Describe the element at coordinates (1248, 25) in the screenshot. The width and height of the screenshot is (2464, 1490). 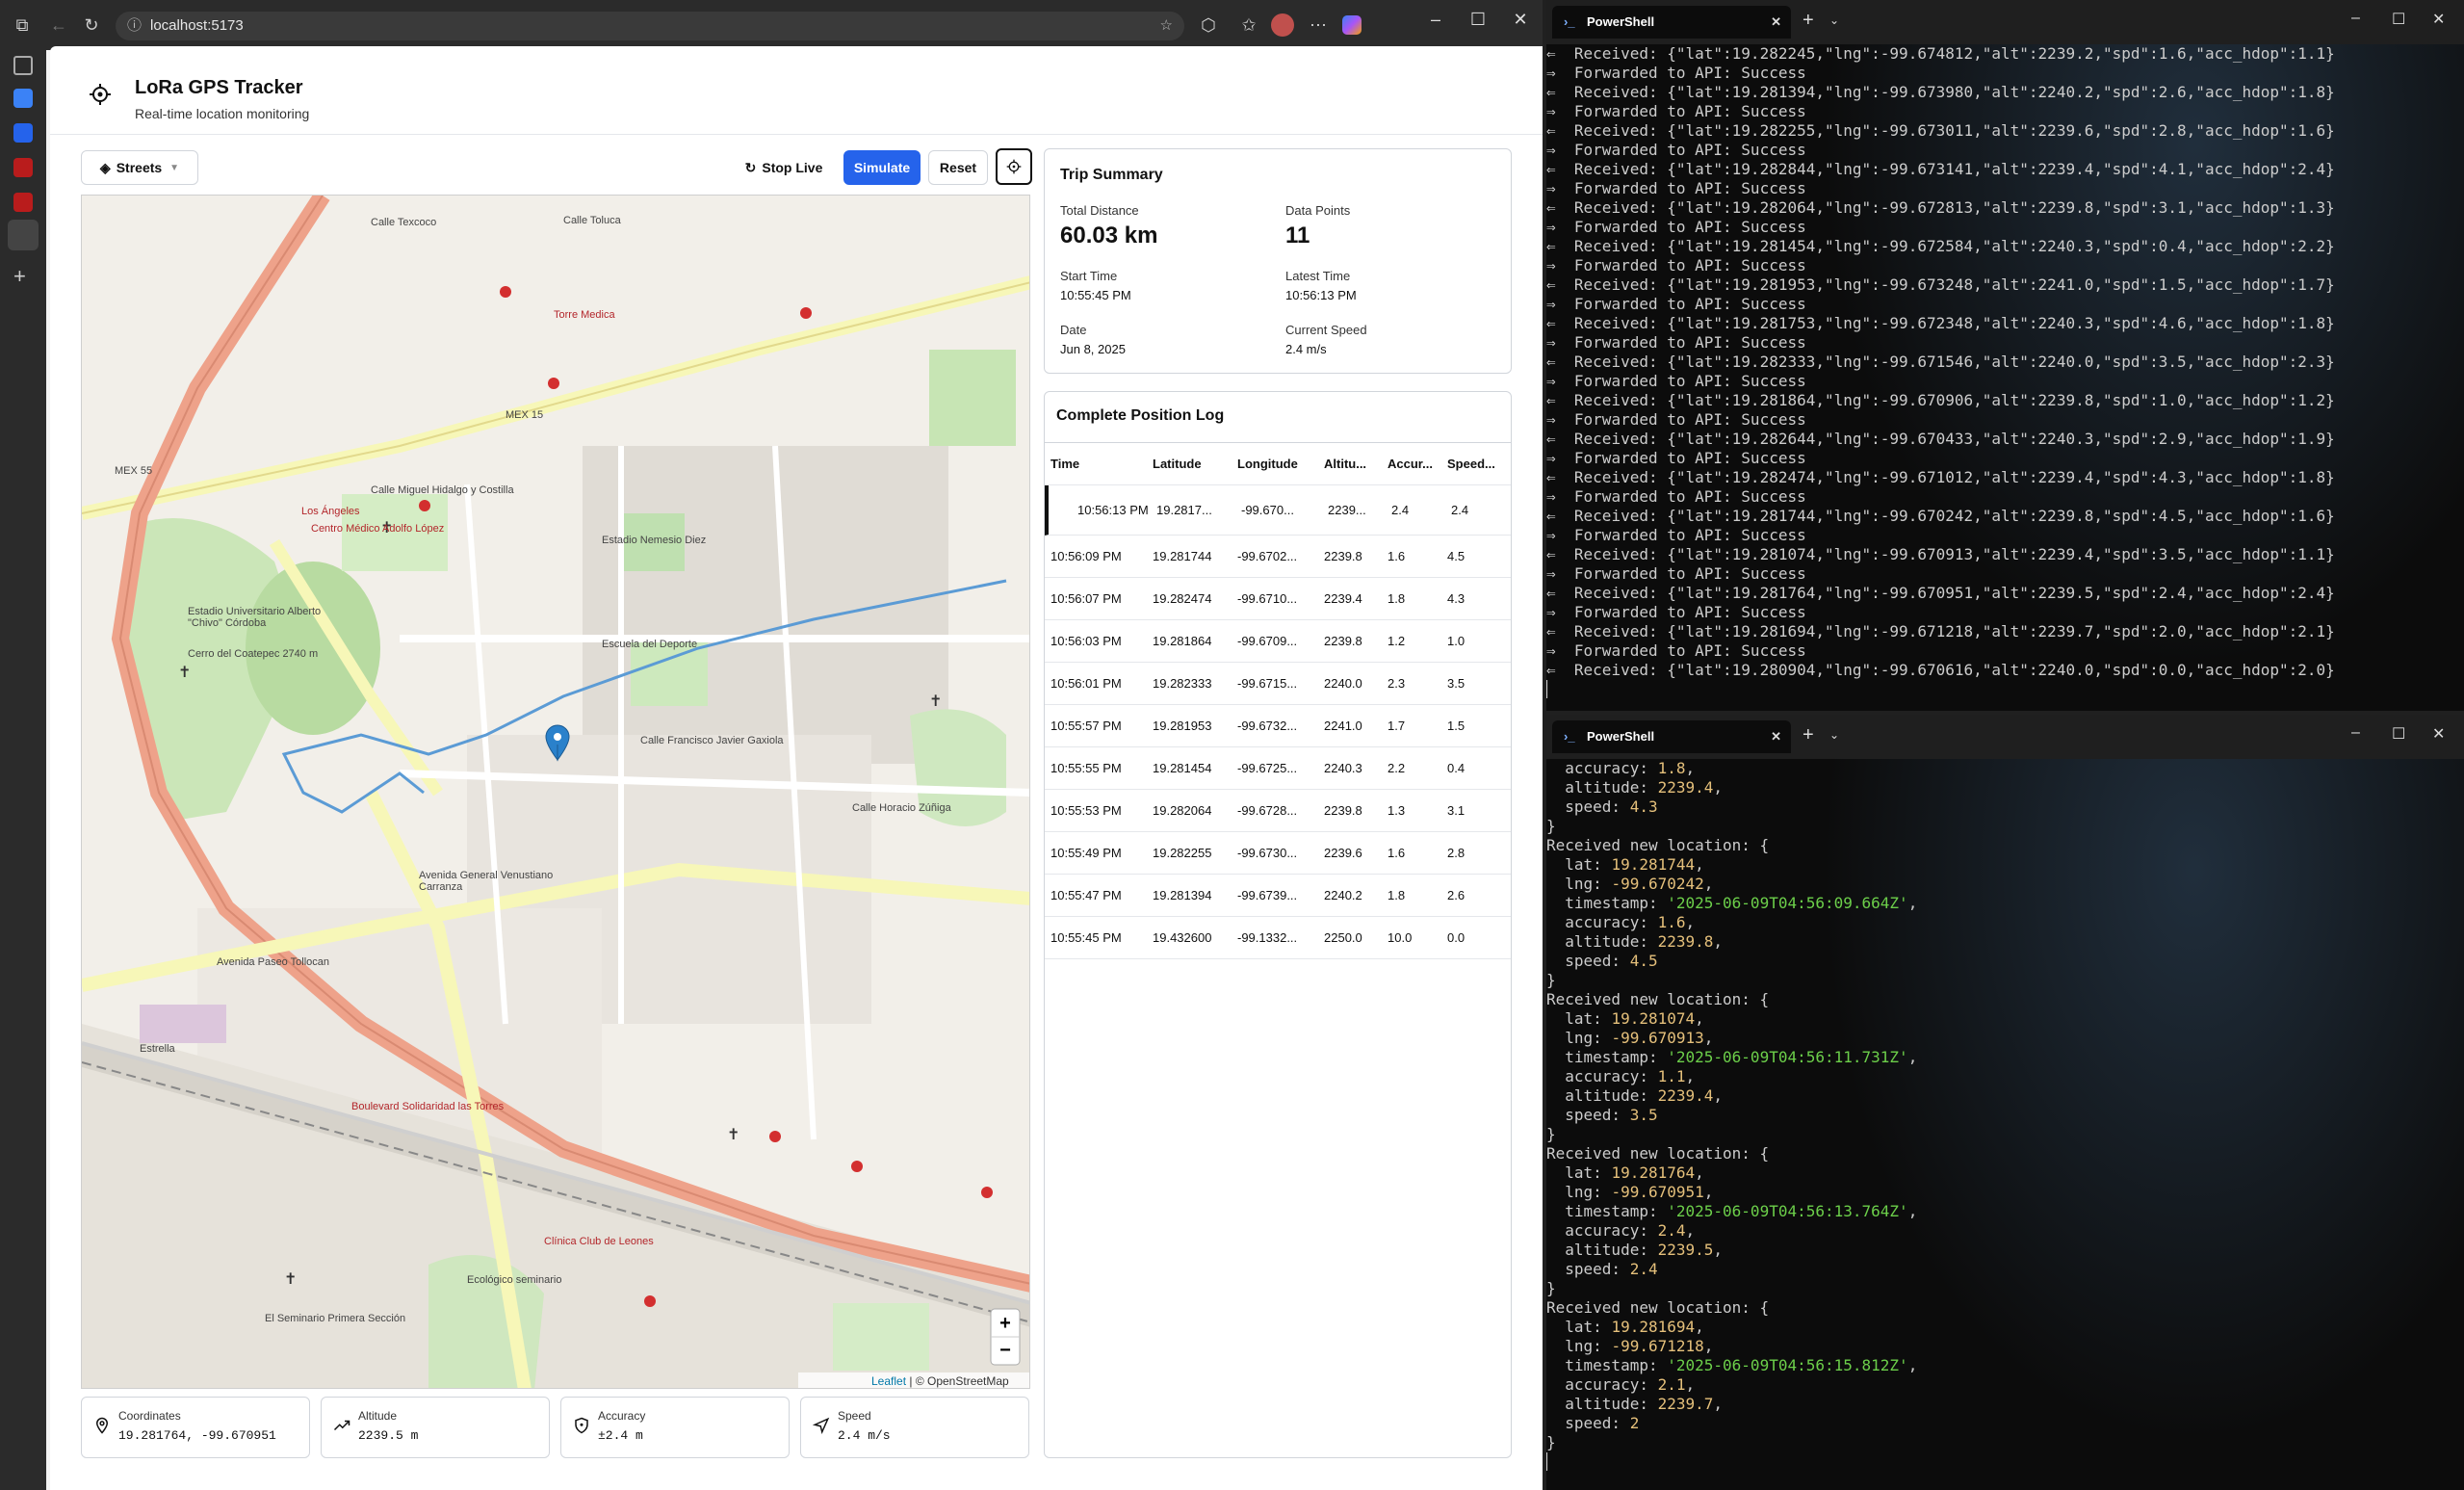
I see `favorites-icon: ✩` at that location.